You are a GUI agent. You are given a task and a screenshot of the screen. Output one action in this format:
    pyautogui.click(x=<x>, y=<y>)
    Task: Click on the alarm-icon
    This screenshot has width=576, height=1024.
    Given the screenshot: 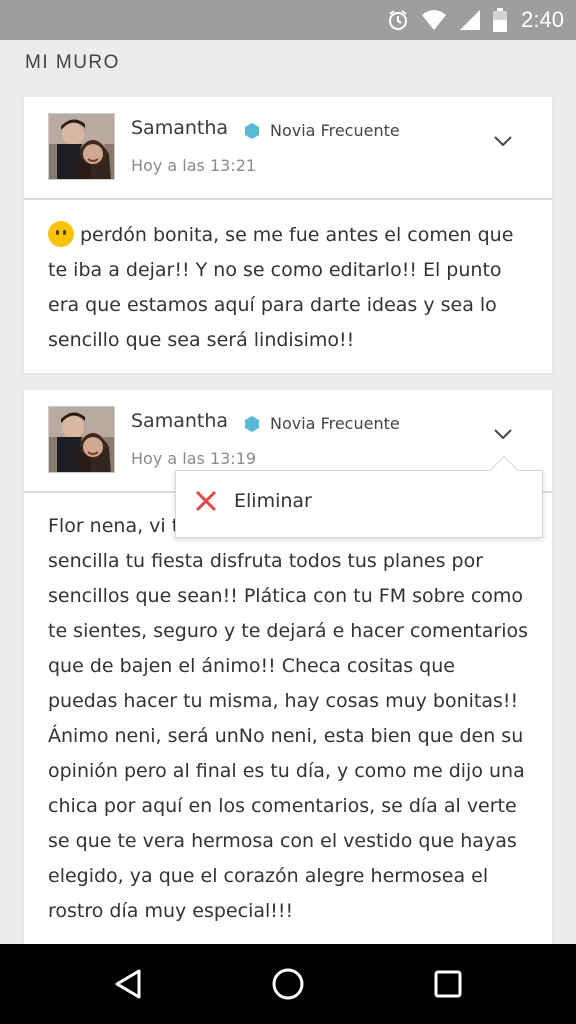 What is the action you would take?
    pyautogui.click(x=398, y=20)
    